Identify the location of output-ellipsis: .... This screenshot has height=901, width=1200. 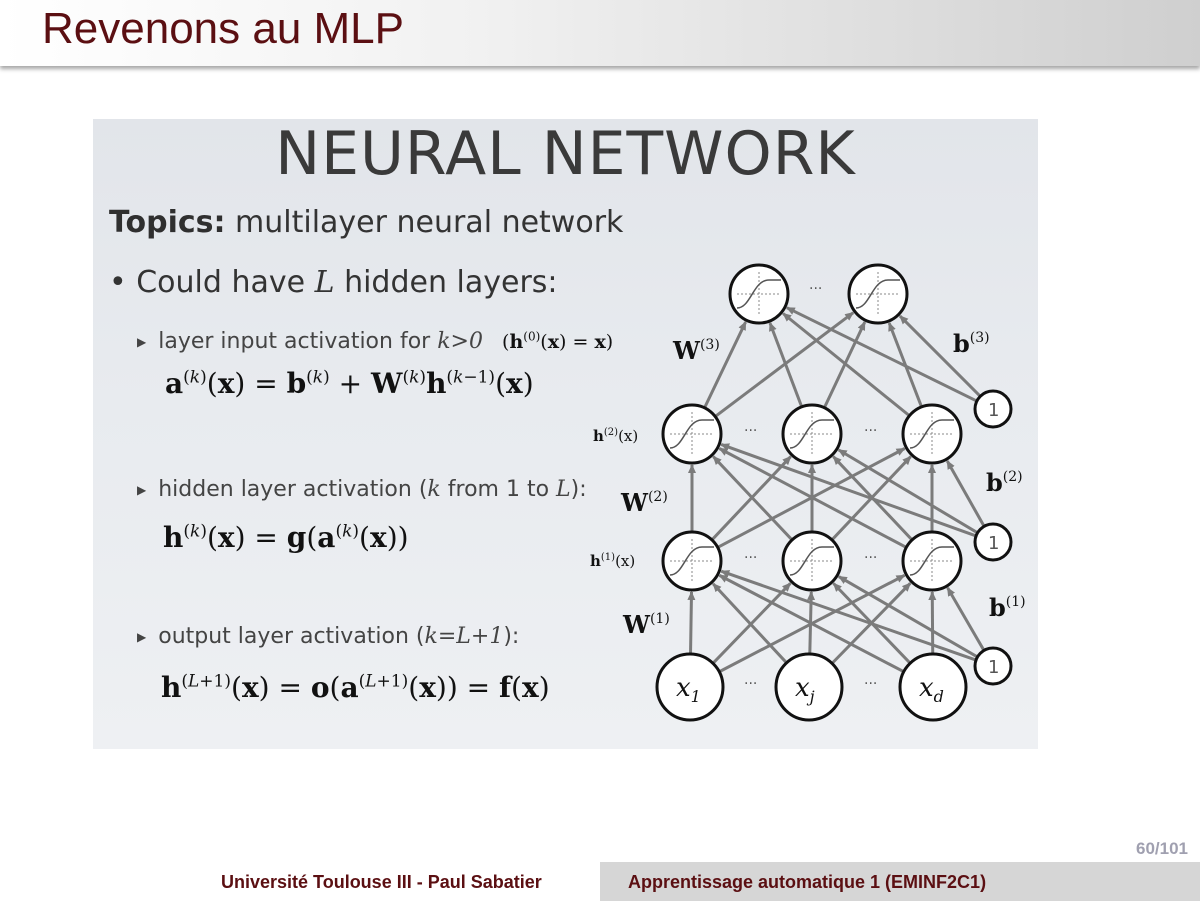
(815, 285).